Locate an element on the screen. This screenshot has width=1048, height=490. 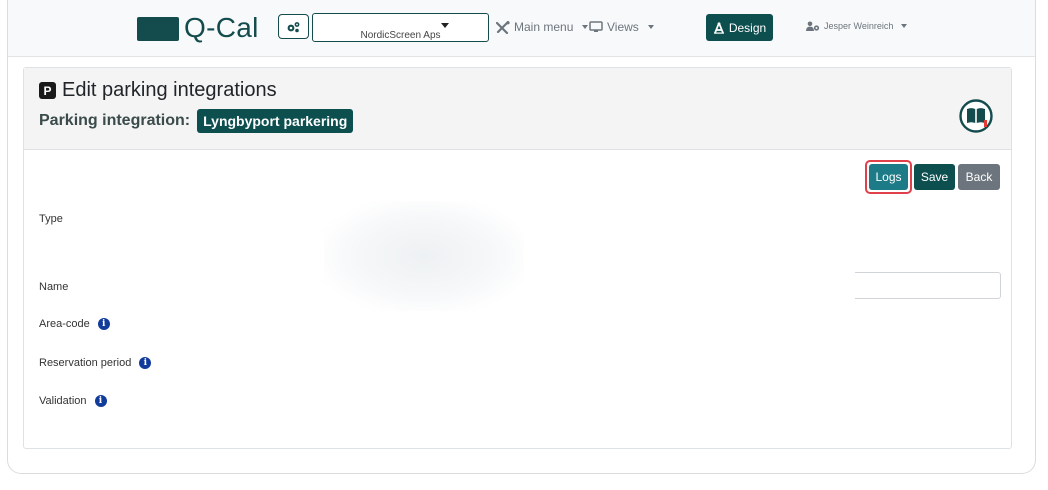
parking-icon: P is located at coordinates (47, 90).